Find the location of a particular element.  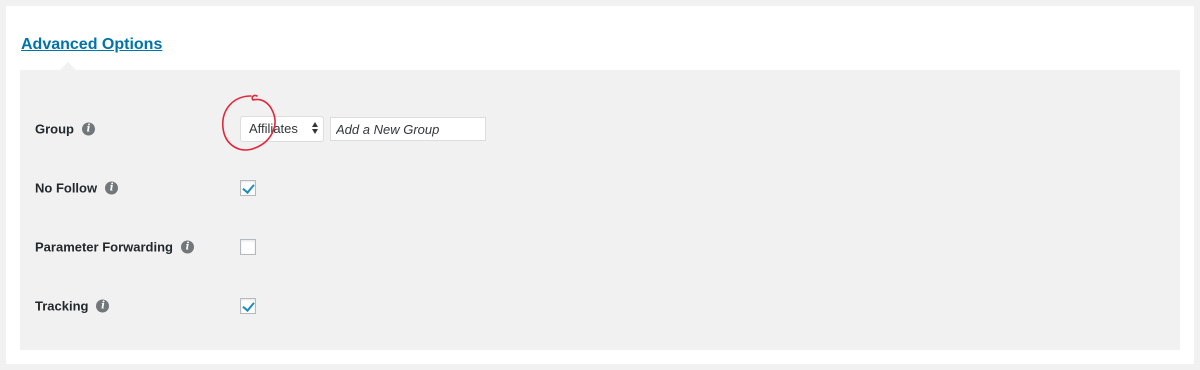

no-follow-control is located at coordinates (248, 188).